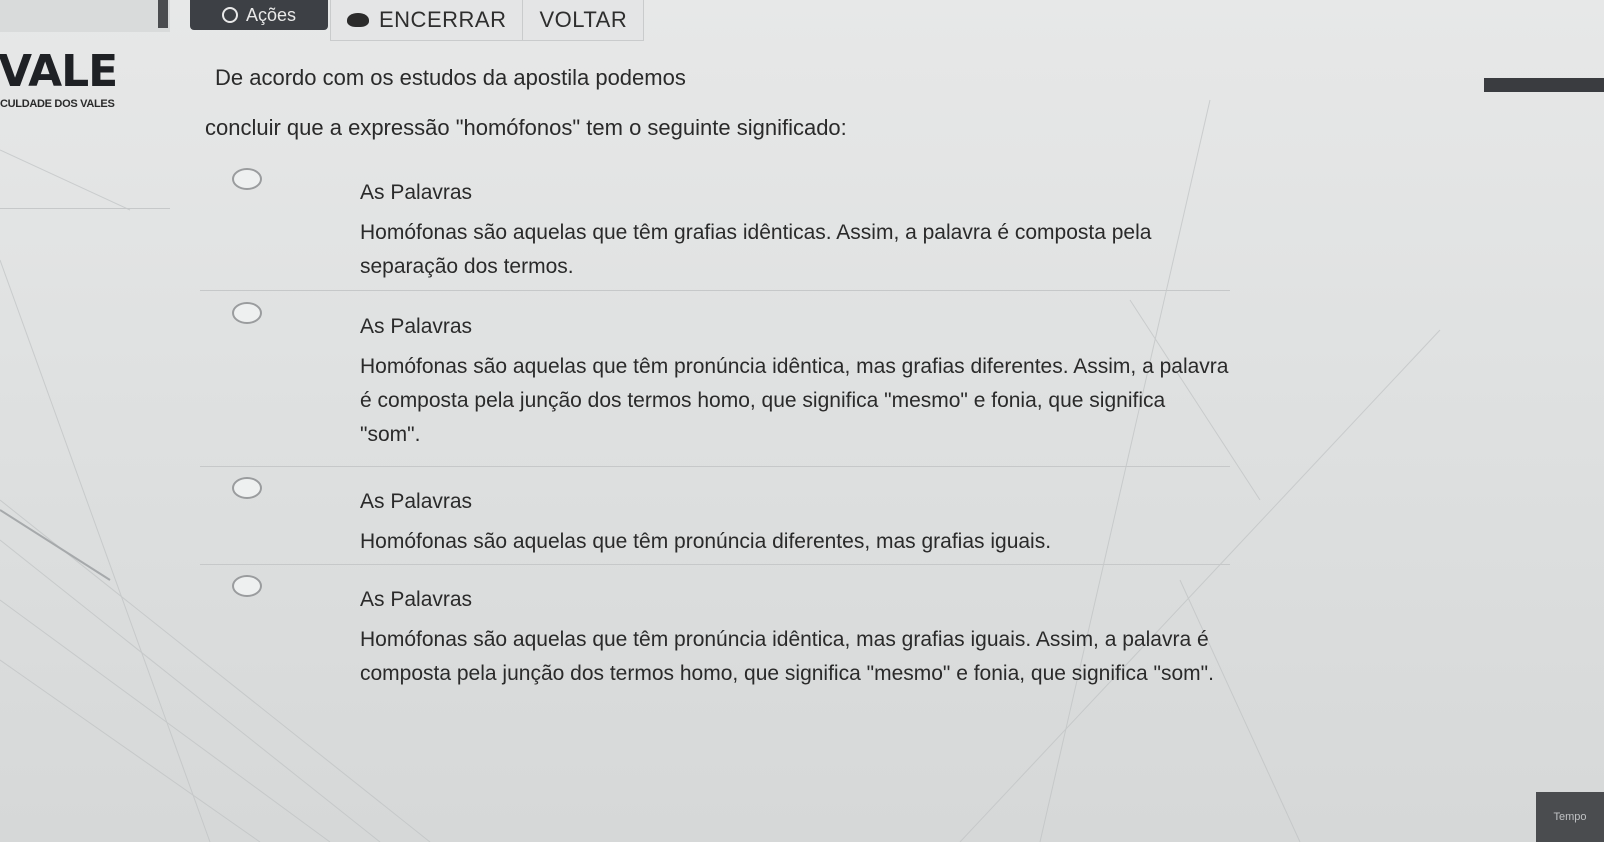 This screenshot has width=1604, height=842. What do you see at coordinates (229, 15) in the screenshot?
I see `clock-icon` at bounding box center [229, 15].